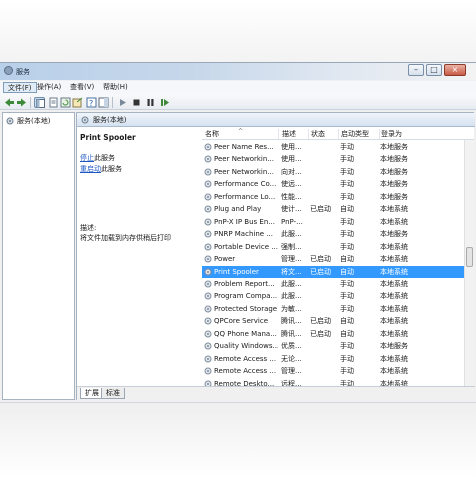 The width and height of the screenshot is (476, 477). I want to click on pause-service-icon, so click(150, 102).